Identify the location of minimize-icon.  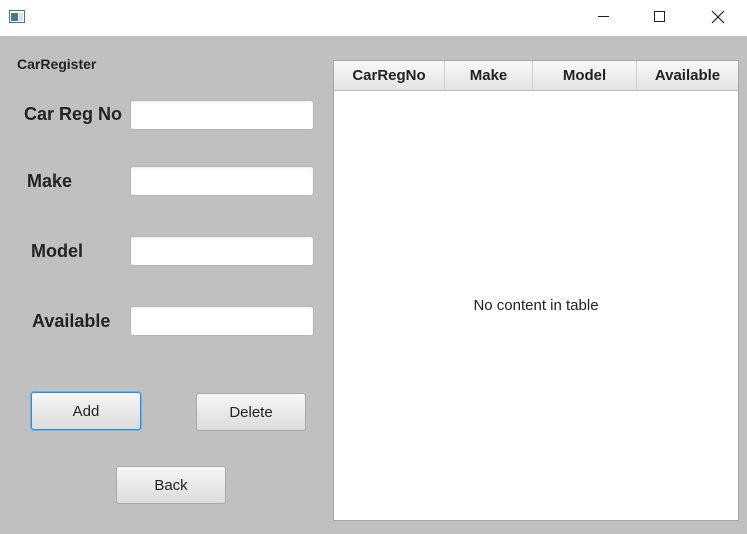
(603, 16).